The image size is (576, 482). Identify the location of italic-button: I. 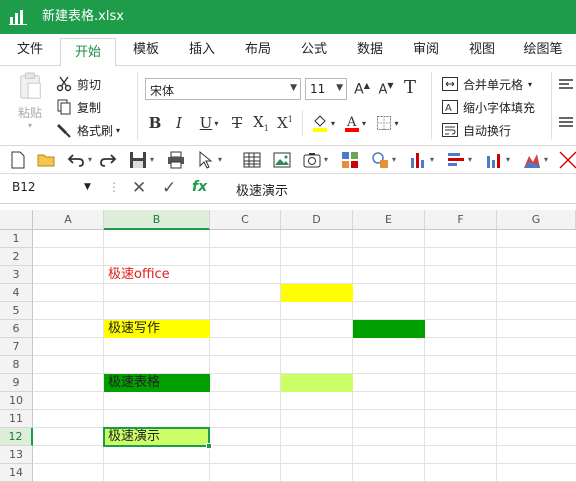
(179, 123).